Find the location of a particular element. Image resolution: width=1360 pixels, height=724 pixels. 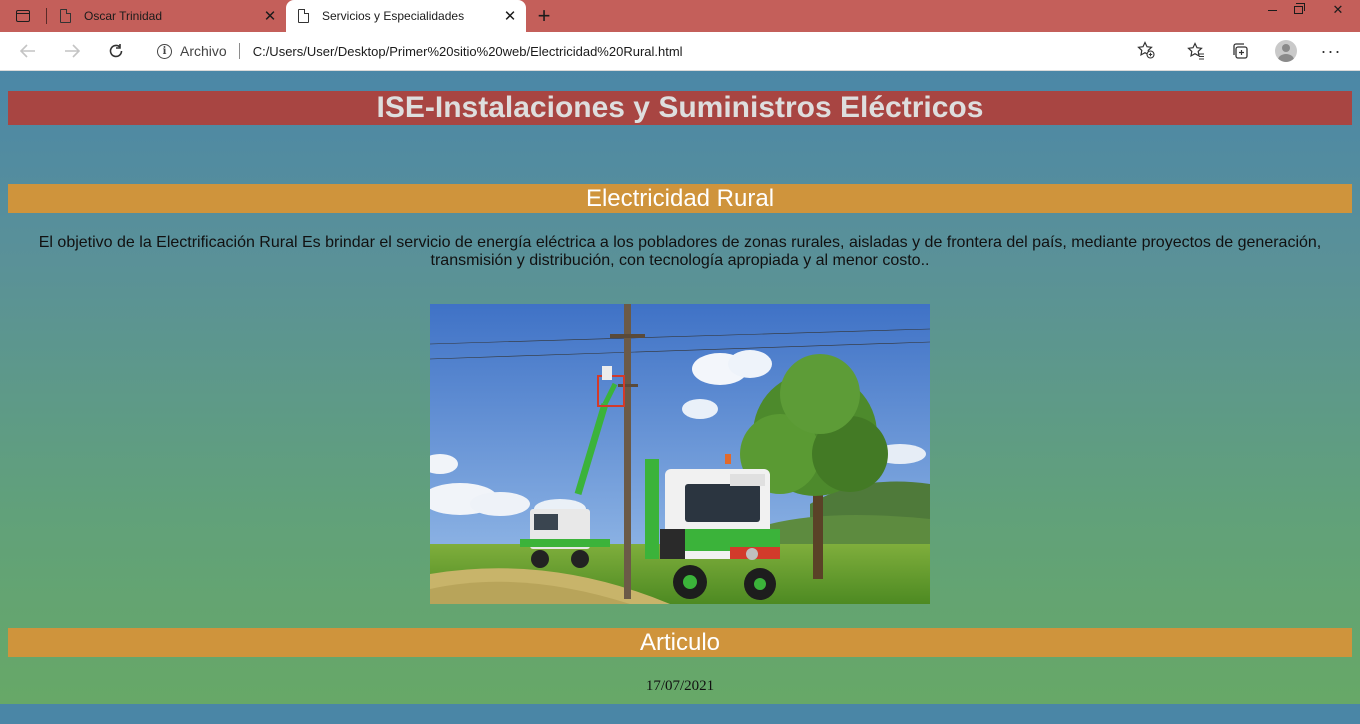

restore-button is located at coordinates (1298, 10).